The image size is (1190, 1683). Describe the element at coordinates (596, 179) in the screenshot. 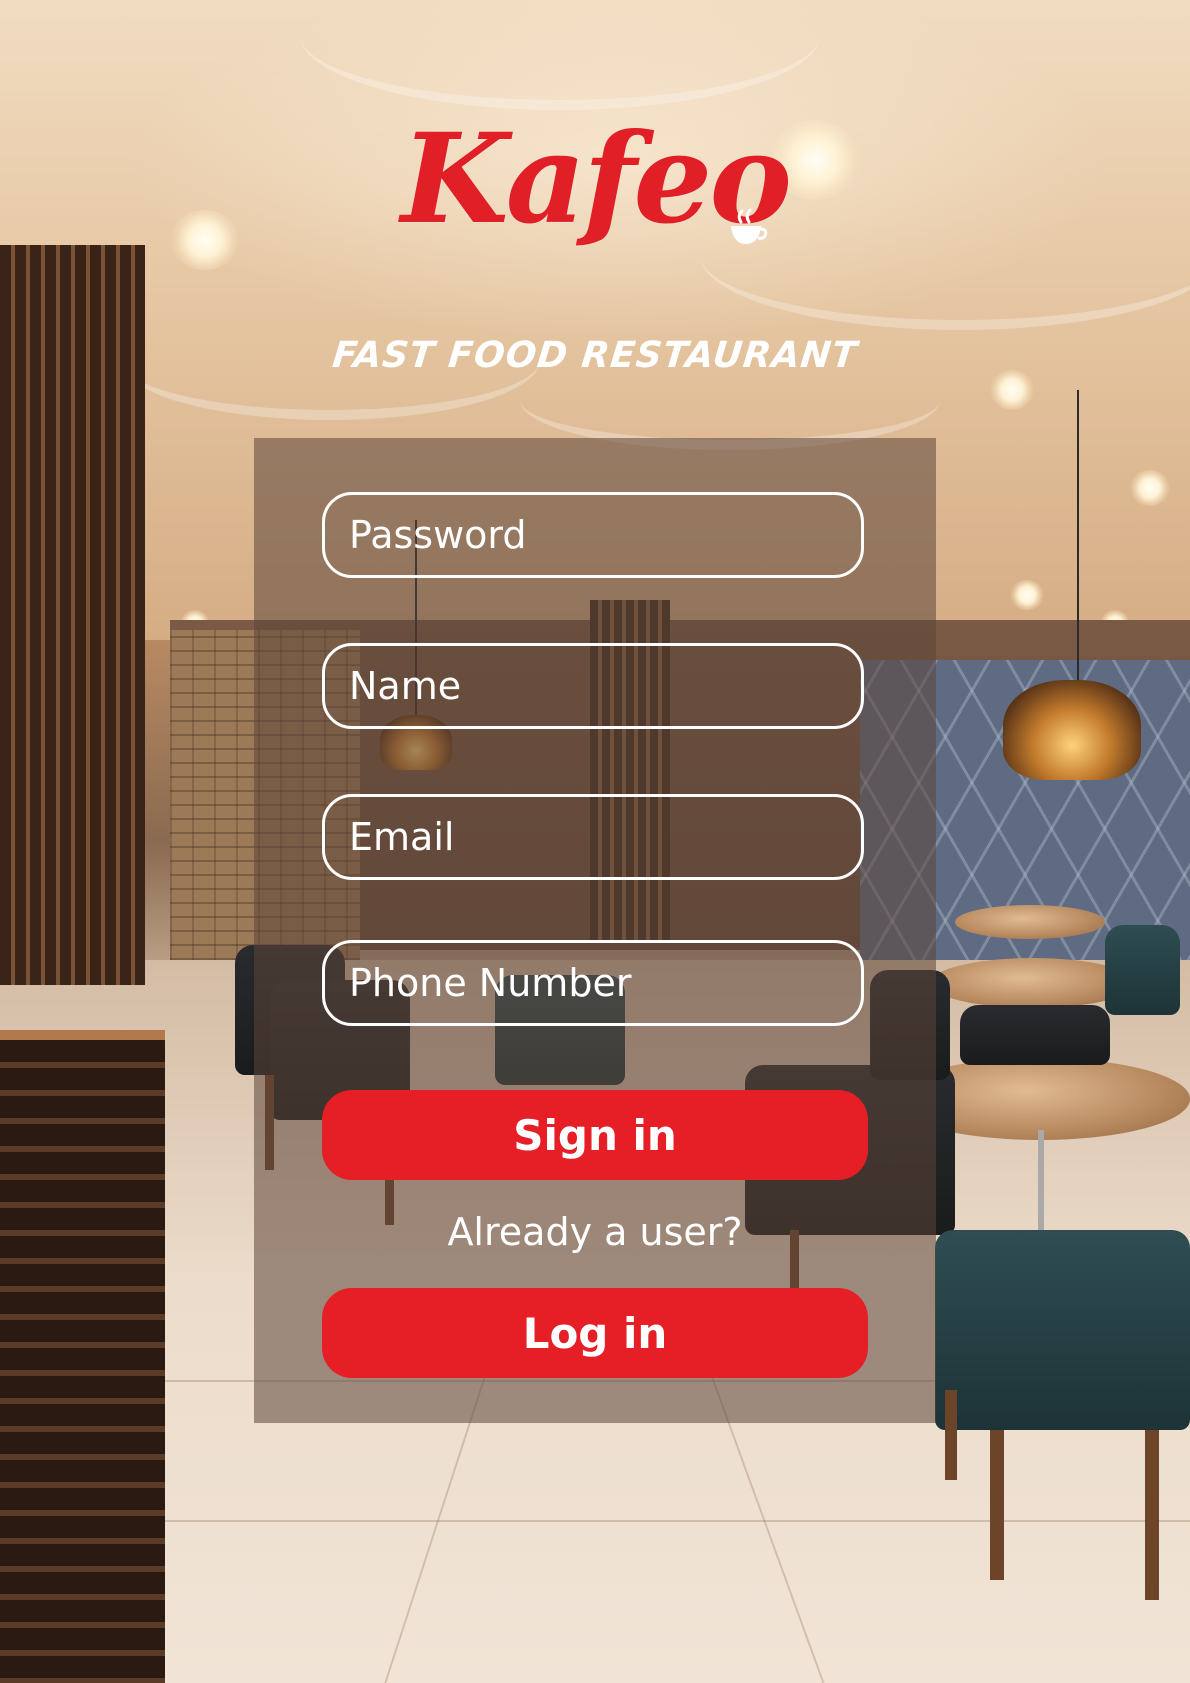

I see `brand-logo-text: Kafeo` at that location.